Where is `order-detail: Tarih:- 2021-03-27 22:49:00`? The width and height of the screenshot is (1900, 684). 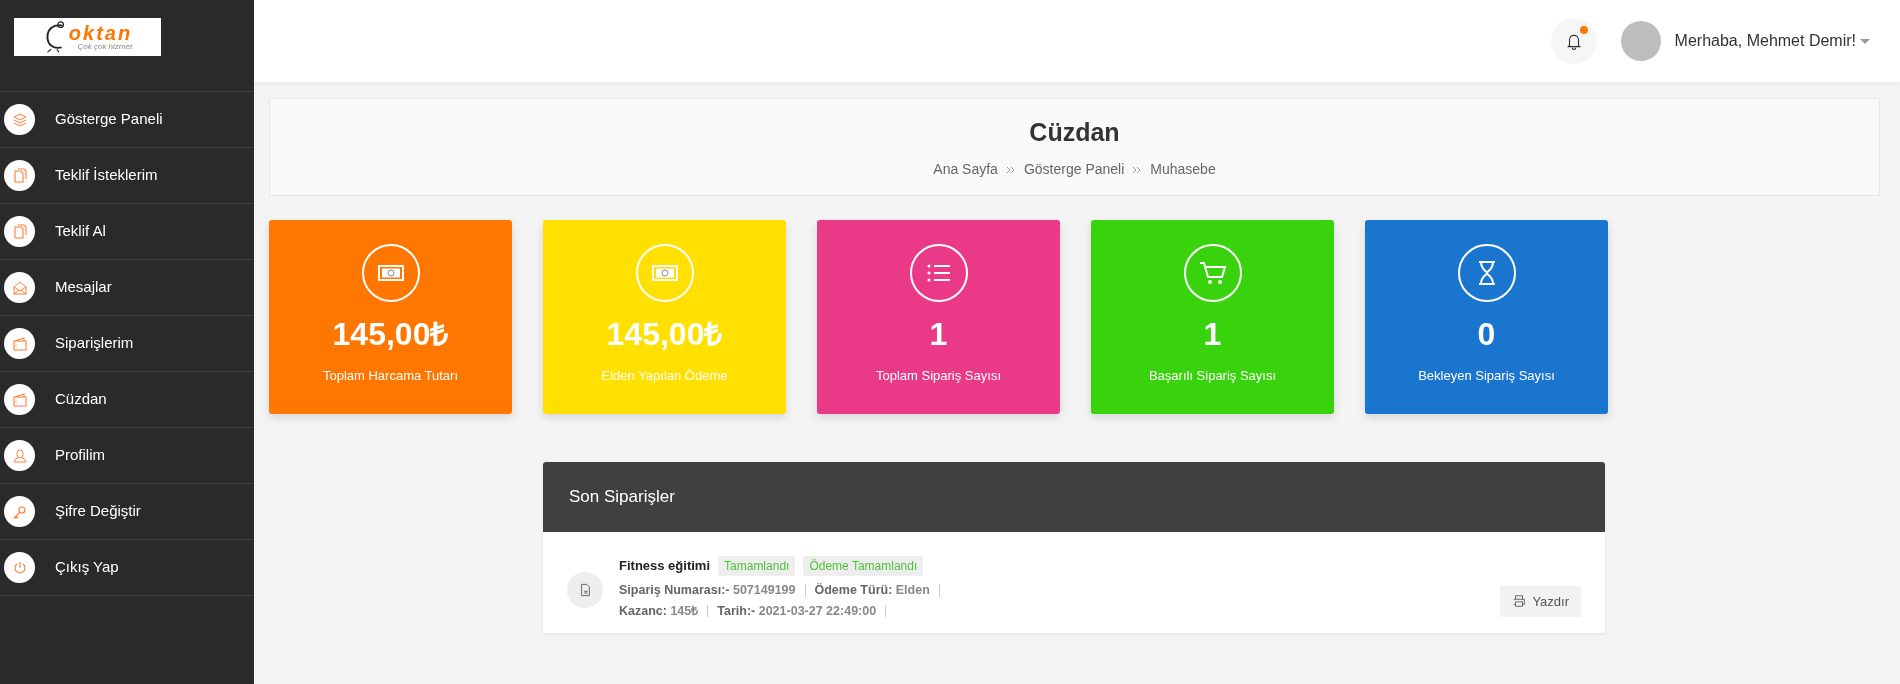 order-detail: Tarih:- 2021-03-27 22:49:00 is located at coordinates (802, 610).